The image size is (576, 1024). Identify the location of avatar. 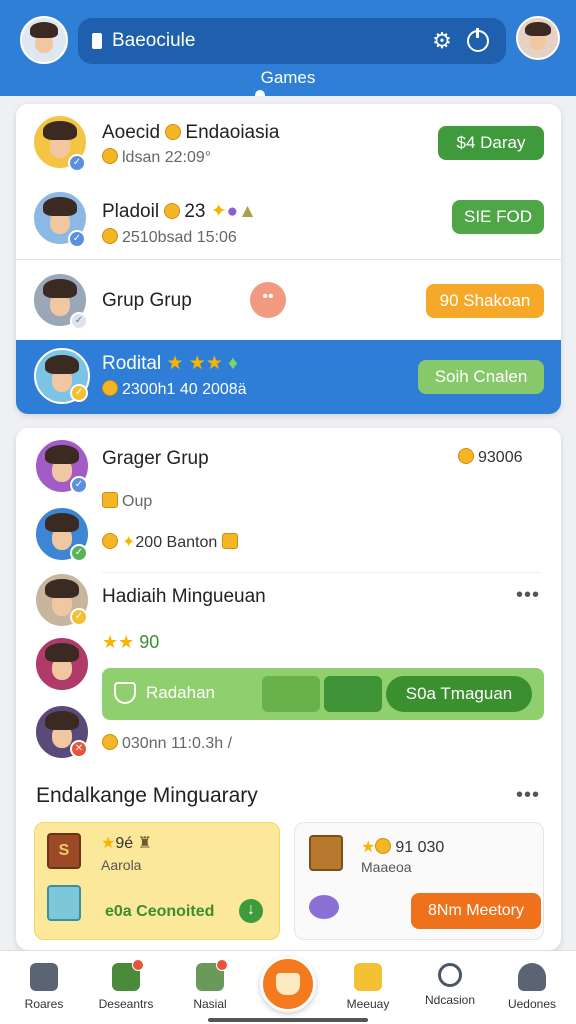
(62, 664).